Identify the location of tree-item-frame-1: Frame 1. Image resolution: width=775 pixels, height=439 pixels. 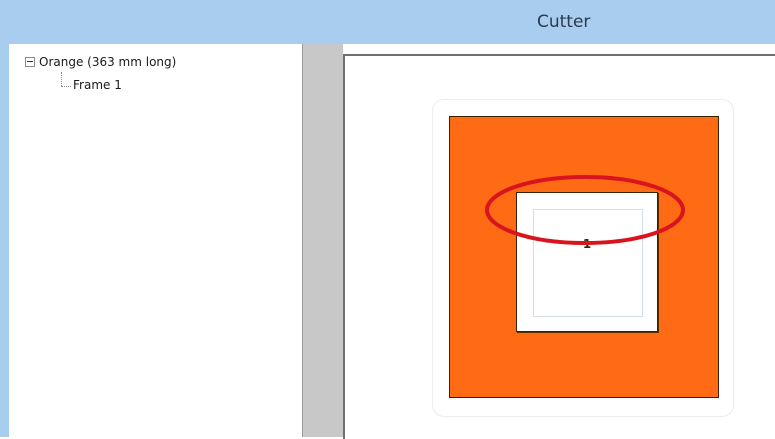
(97, 85).